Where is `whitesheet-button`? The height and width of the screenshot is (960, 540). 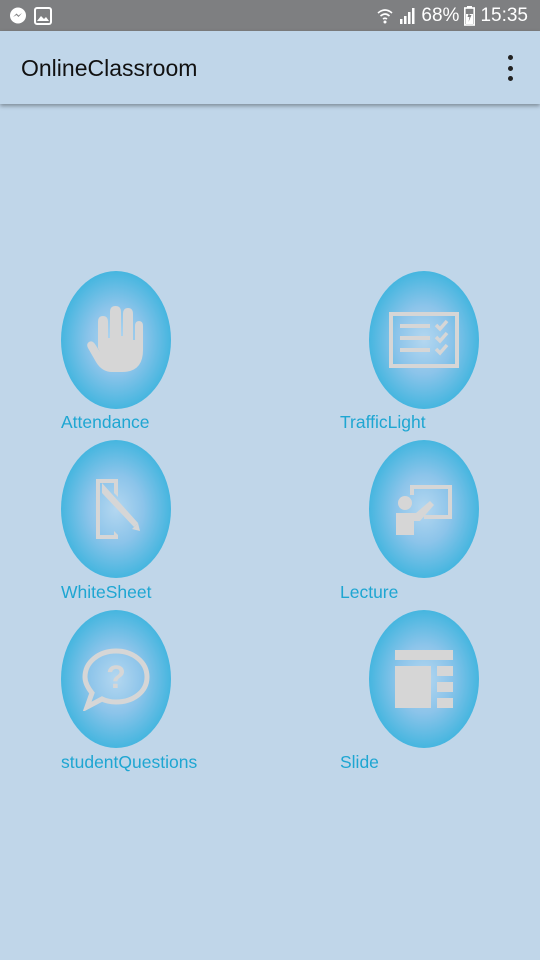
whitesheet-button is located at coordinates (116, 509).